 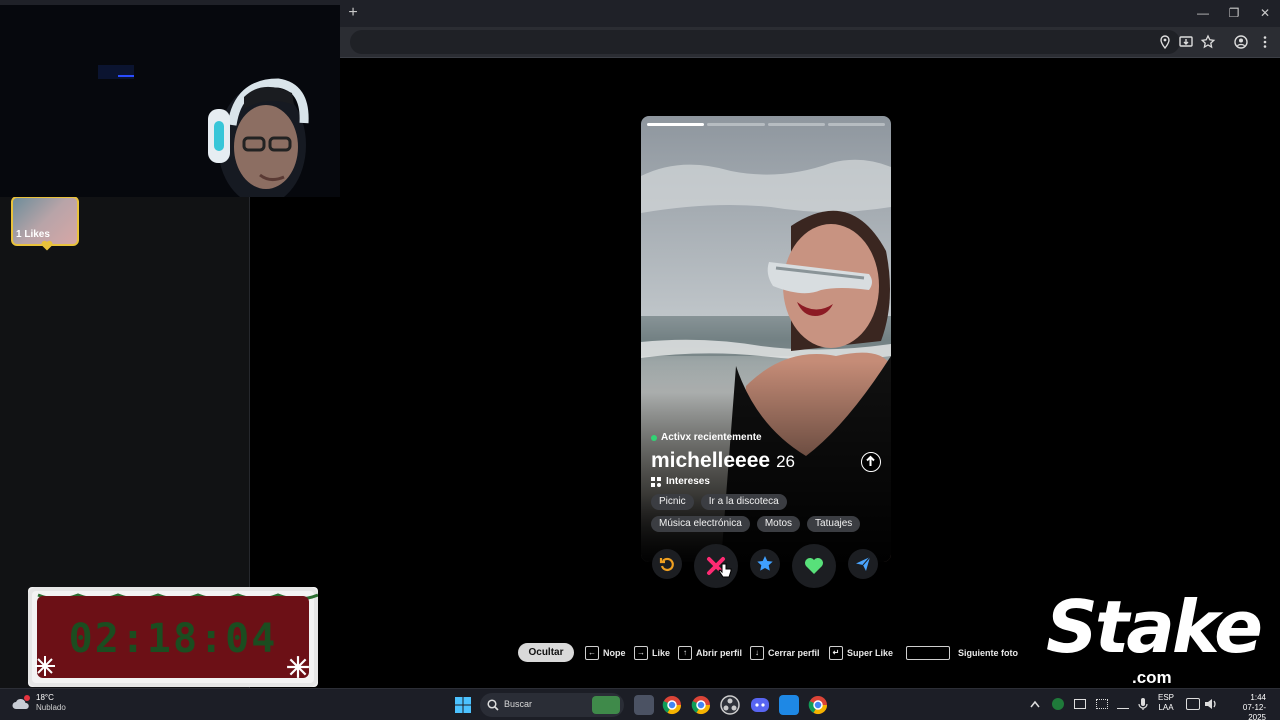 I want to click on weather-widget: 18°C Nublado, so click(x=39, y=703).